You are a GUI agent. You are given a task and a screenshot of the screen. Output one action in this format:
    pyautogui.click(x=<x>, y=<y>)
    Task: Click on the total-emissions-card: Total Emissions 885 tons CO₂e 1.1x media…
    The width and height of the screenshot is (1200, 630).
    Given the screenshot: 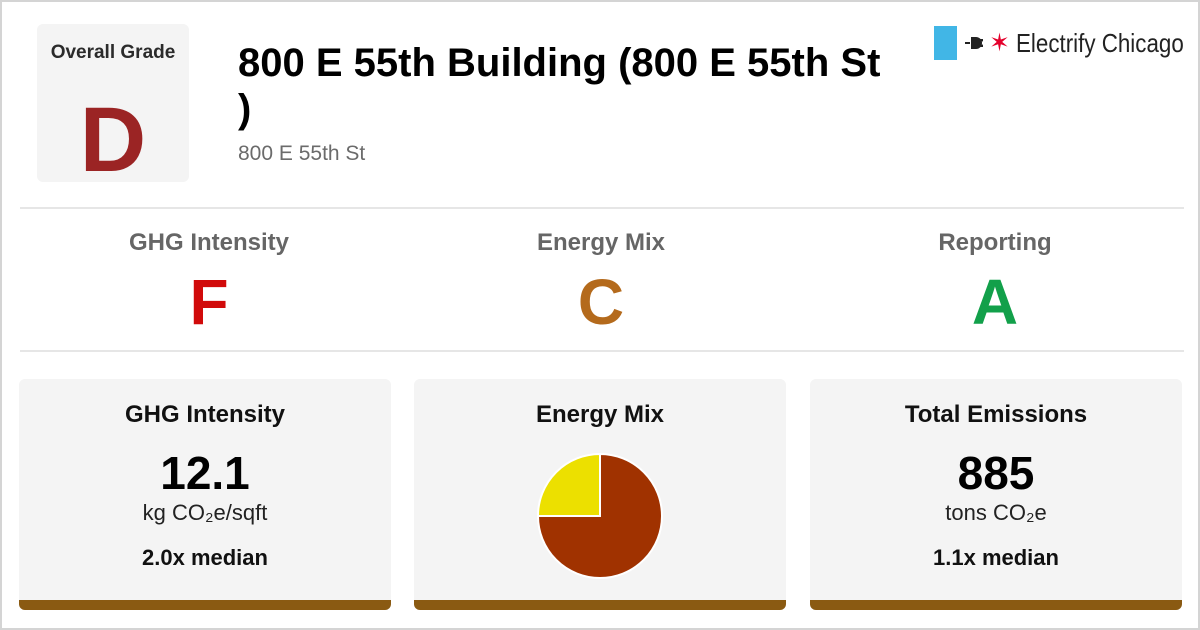 What is the action you would take?
    pyautogui.click(x=996, y=494)
    